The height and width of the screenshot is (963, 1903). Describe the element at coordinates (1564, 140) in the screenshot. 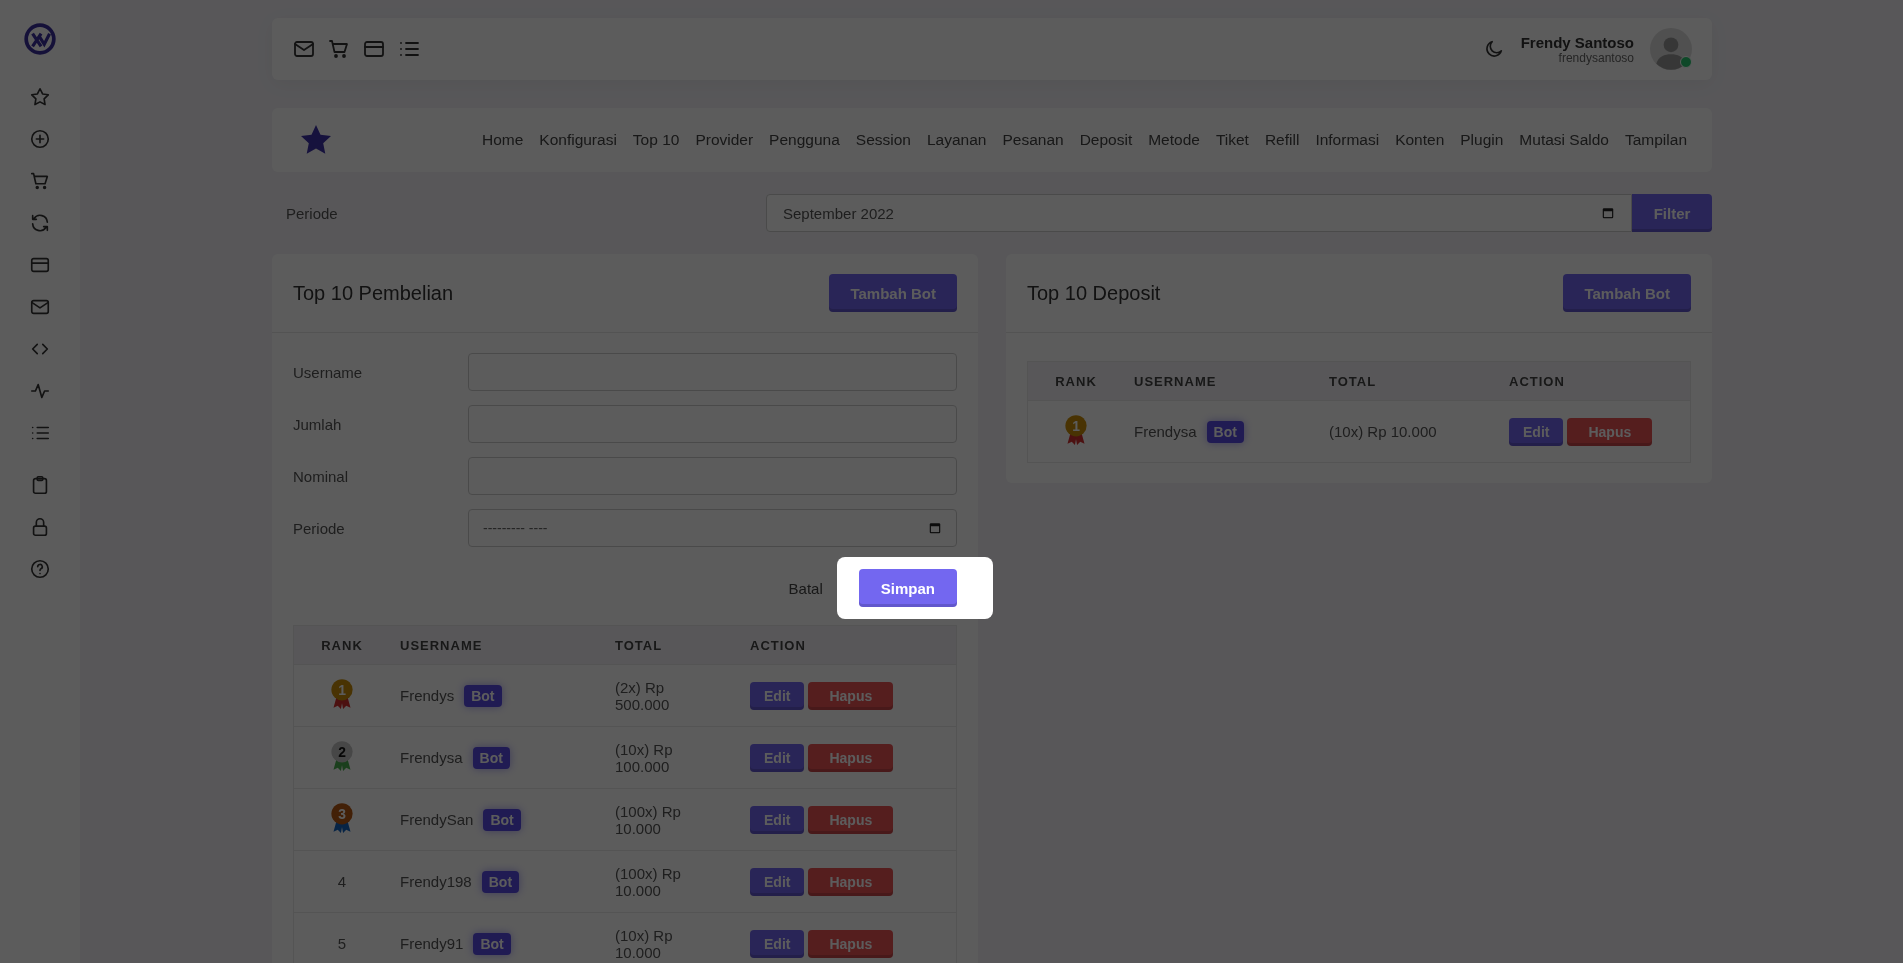

I see `nav-link: Mutasi Saldo` at that location.